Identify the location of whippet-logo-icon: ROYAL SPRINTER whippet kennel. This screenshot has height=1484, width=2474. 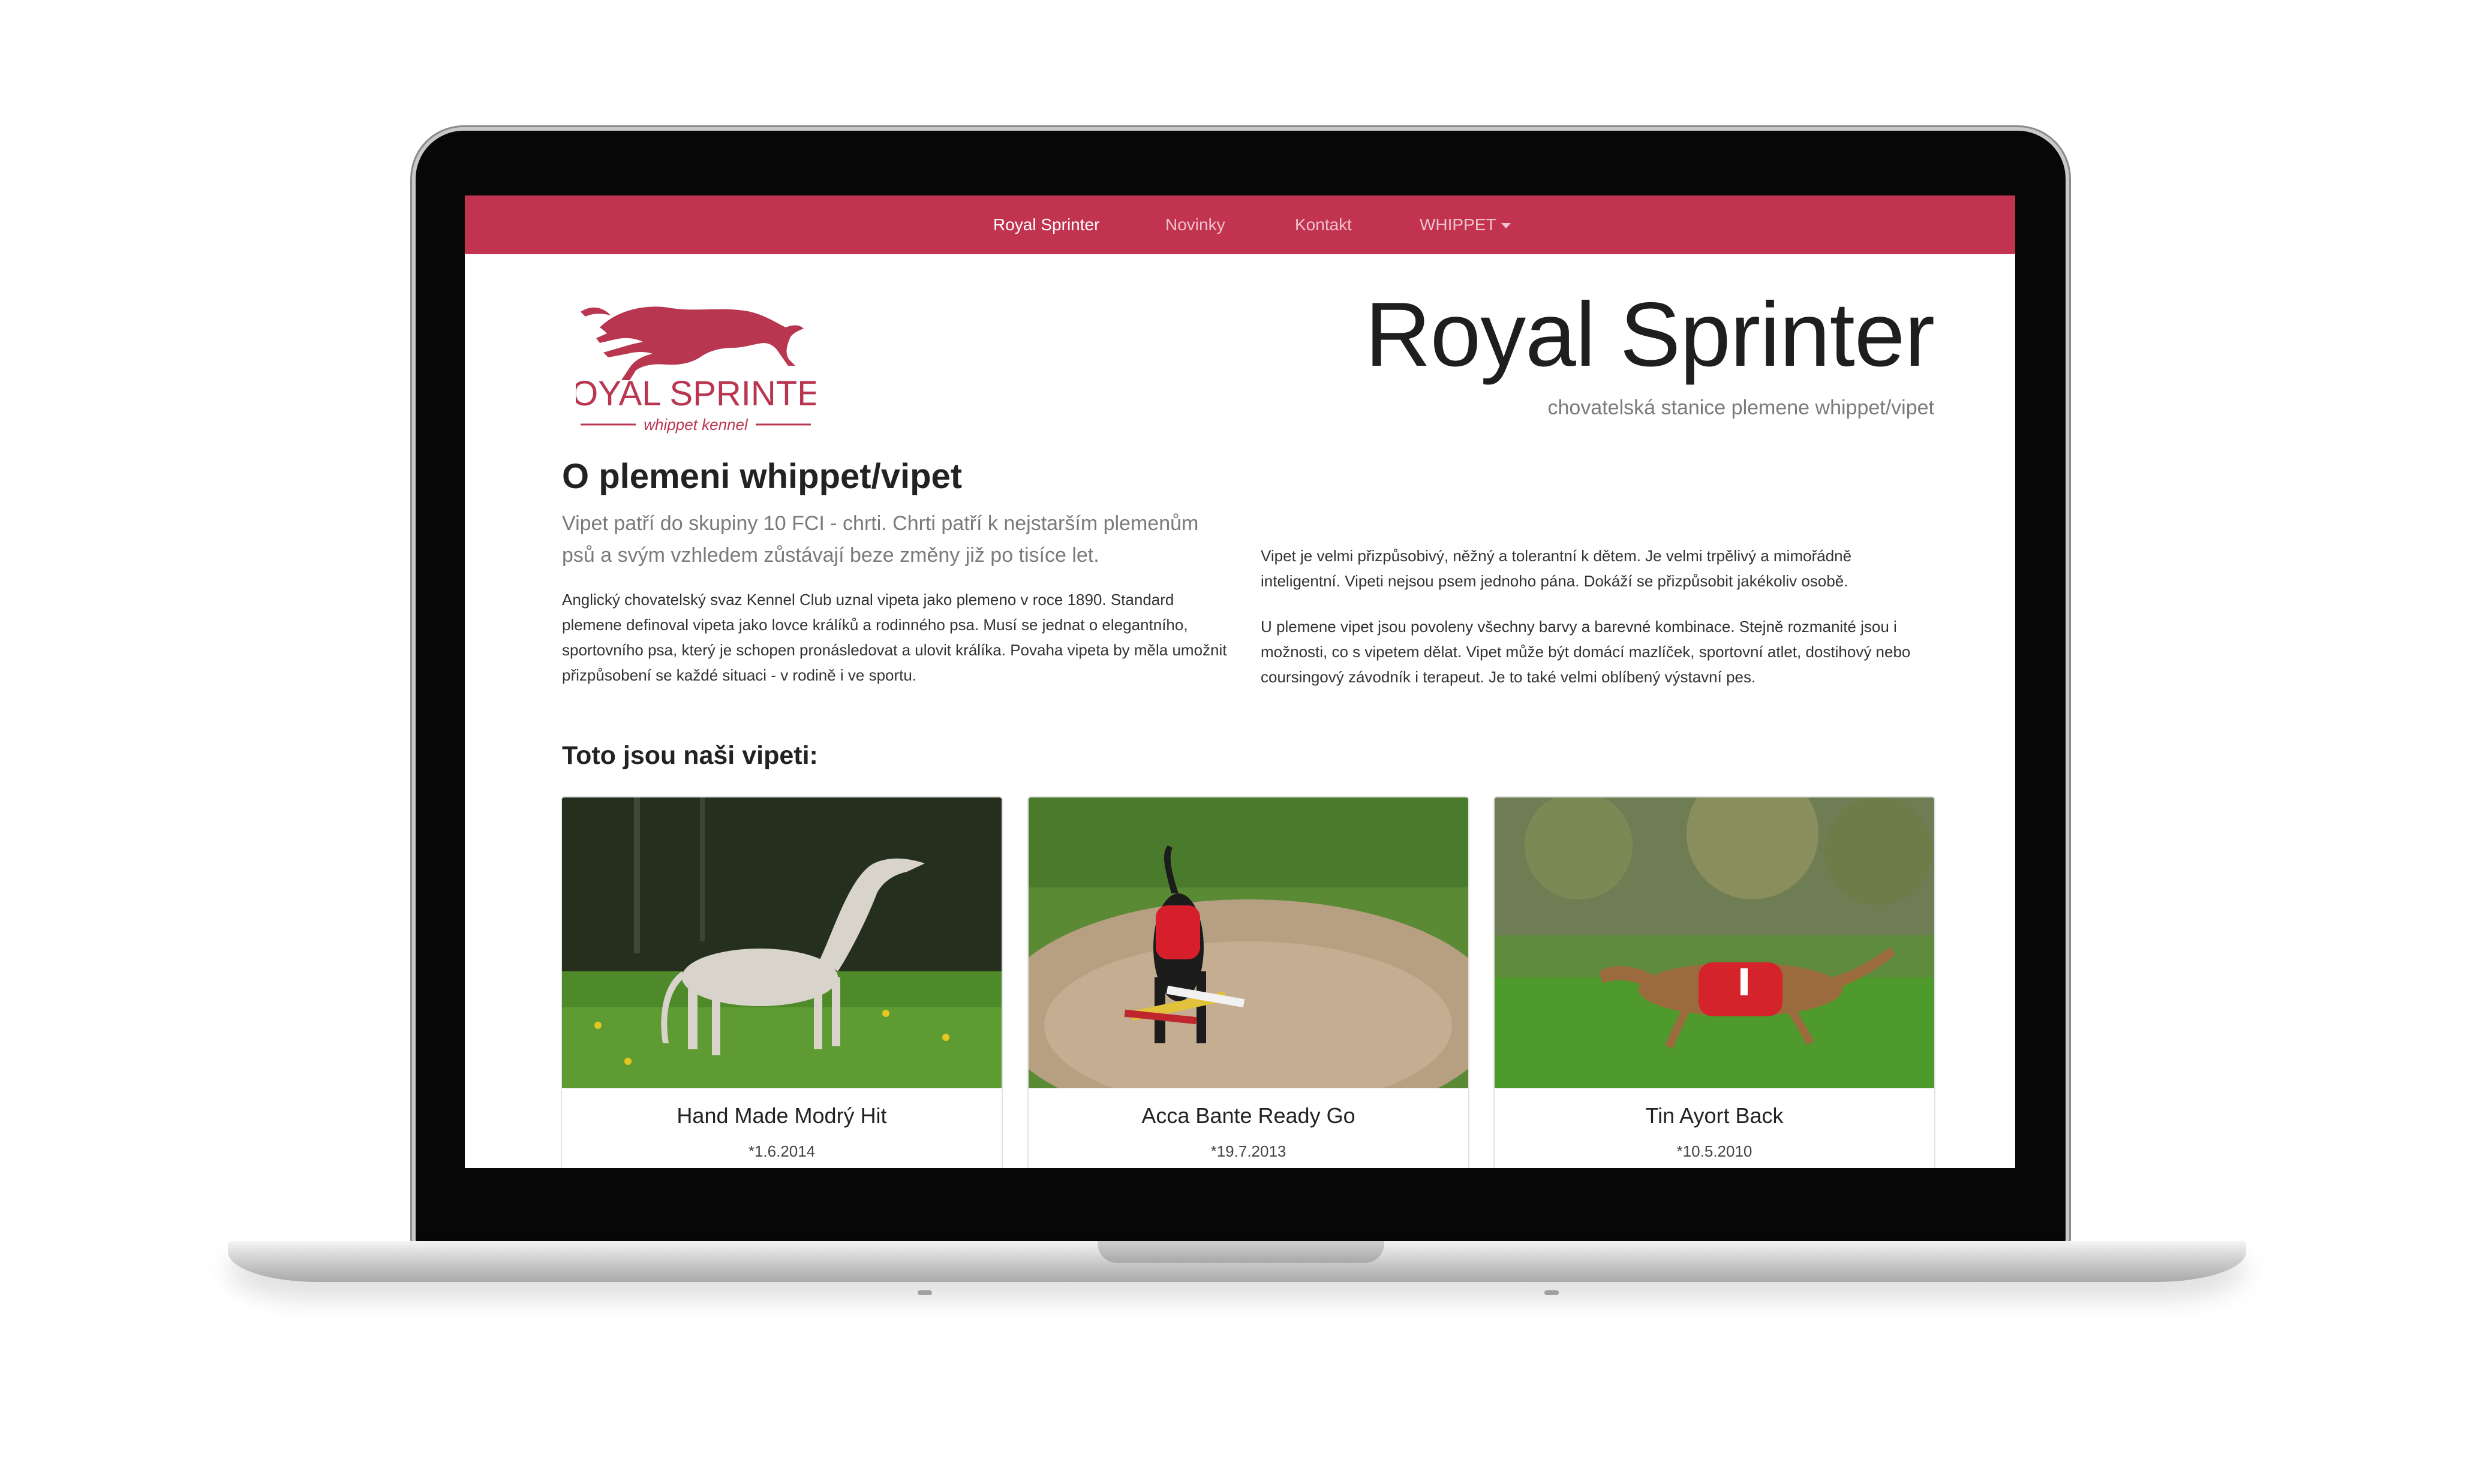
(696, 370).